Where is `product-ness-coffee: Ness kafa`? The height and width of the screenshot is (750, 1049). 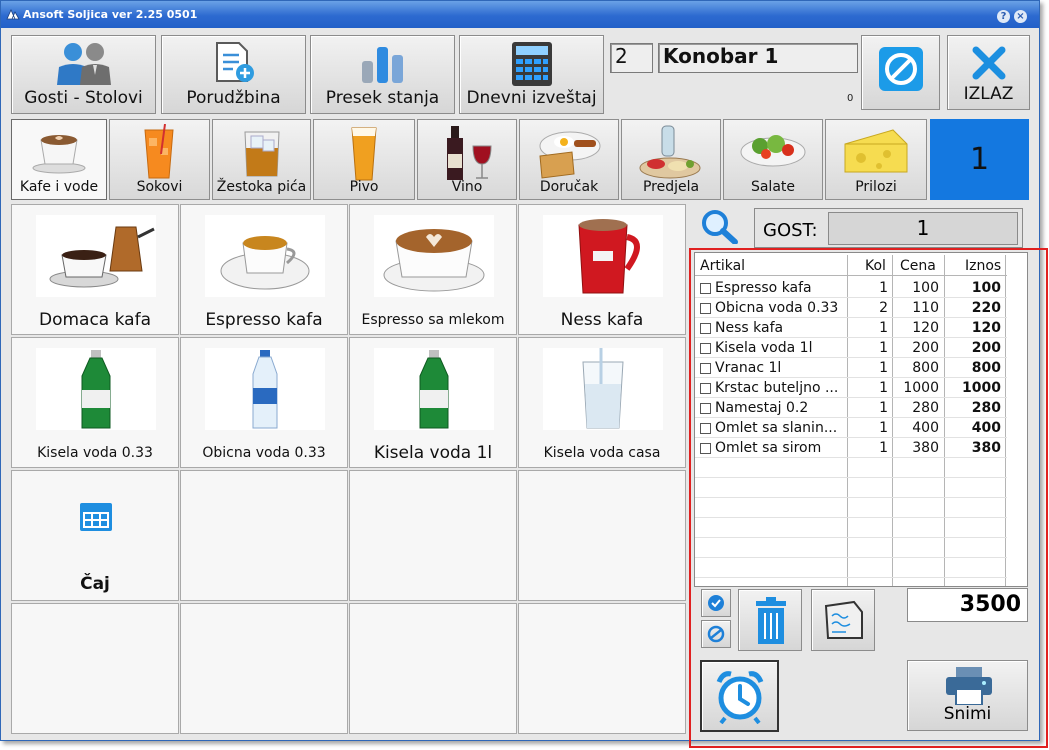
product-ness-coffee: Ness kafa is located at coordinates (602, 269).